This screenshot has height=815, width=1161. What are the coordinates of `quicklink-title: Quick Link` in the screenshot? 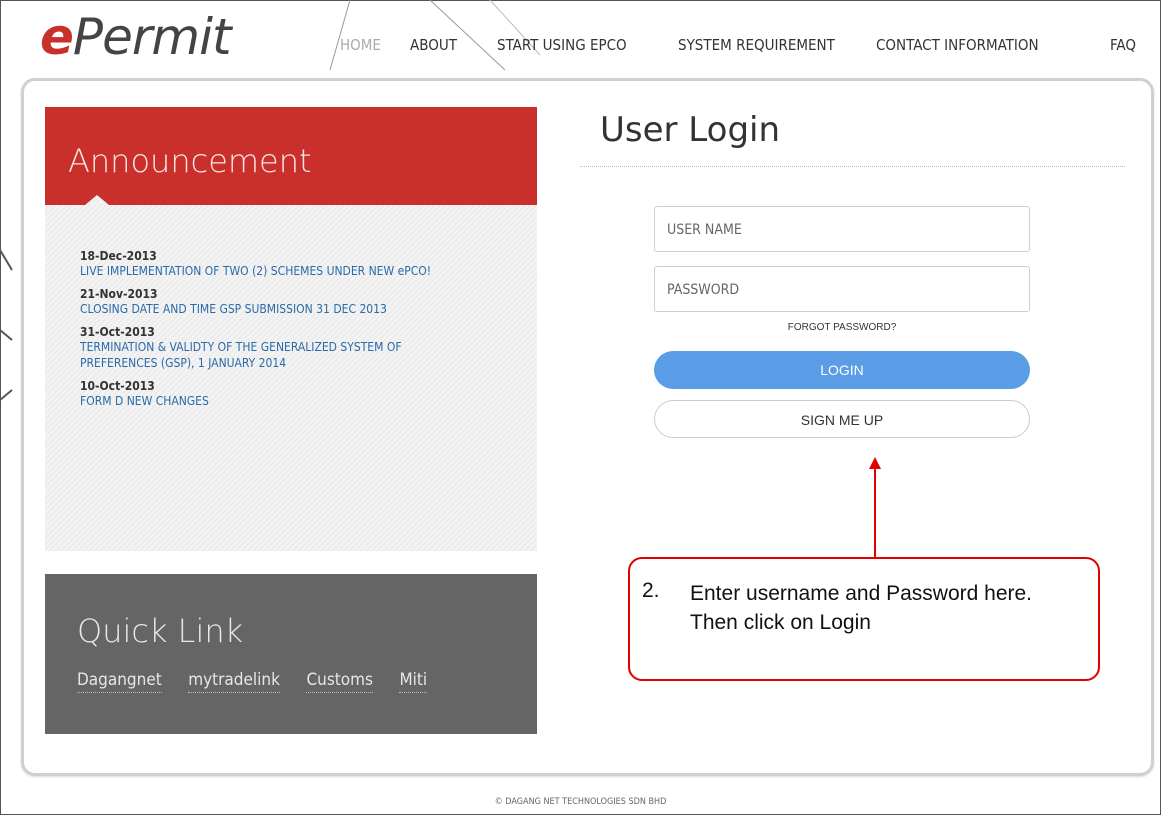 It's located at (160, 631).